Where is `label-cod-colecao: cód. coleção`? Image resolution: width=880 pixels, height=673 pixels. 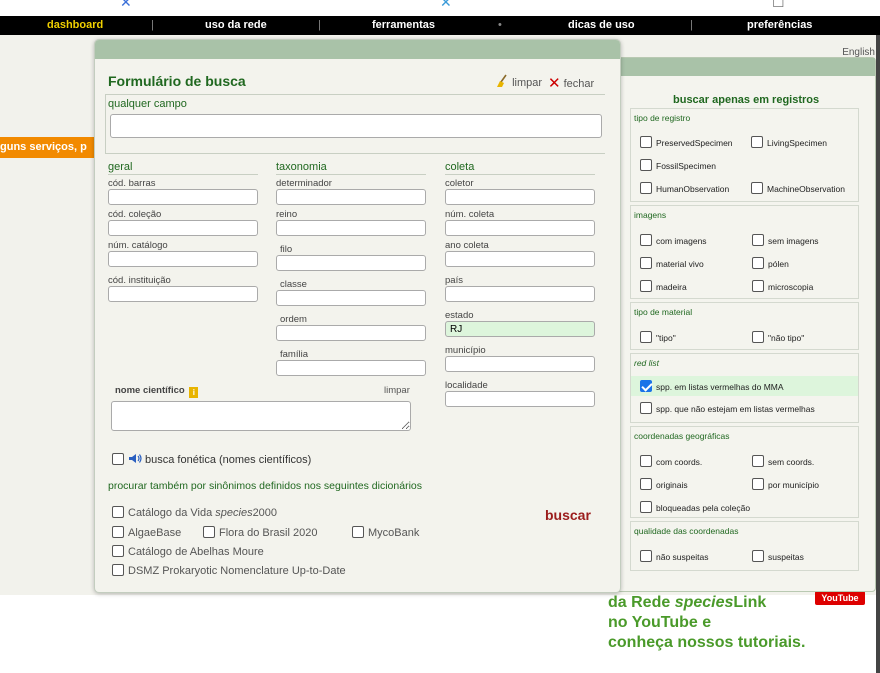 label-cod-colecao: cód. coleção is located at coordinates (135, 214).